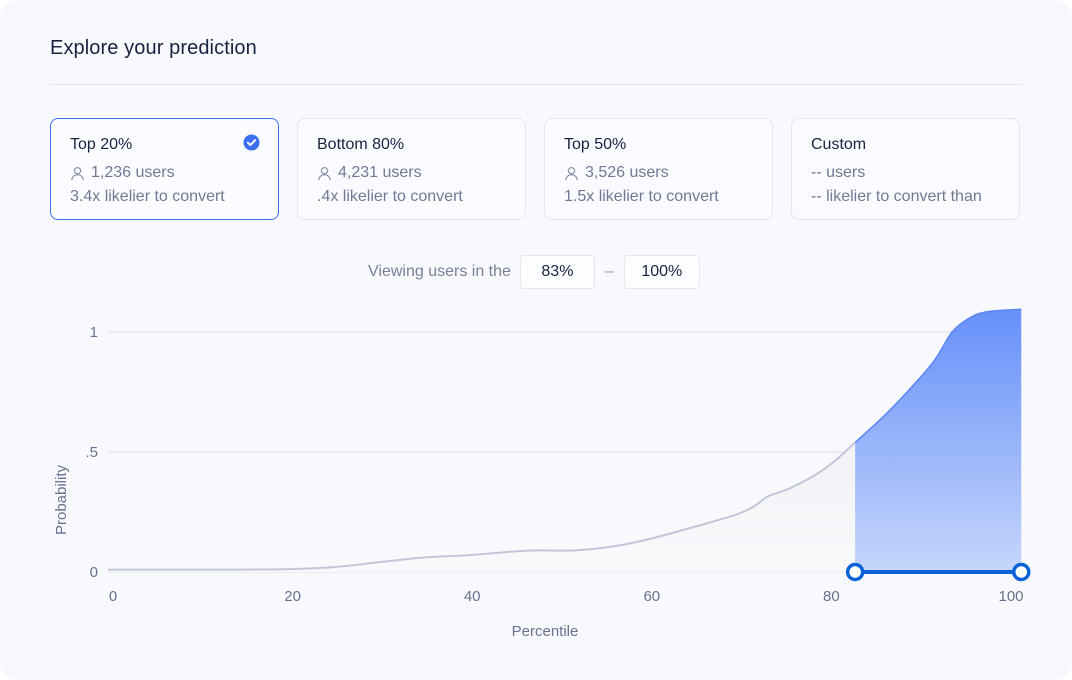 The image size is (1072, 680). Describe the element at coordinates (557, 272) in the screenshot. I see `range-start-input: 83%` at that location.